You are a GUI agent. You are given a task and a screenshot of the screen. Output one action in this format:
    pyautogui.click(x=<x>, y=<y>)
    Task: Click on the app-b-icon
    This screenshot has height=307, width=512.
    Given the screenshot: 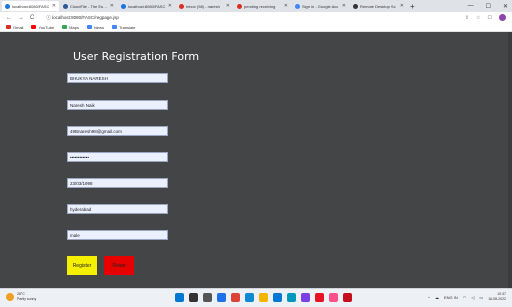 What is the action you would take?
    pyautogui.click(x=319, y=297)
    